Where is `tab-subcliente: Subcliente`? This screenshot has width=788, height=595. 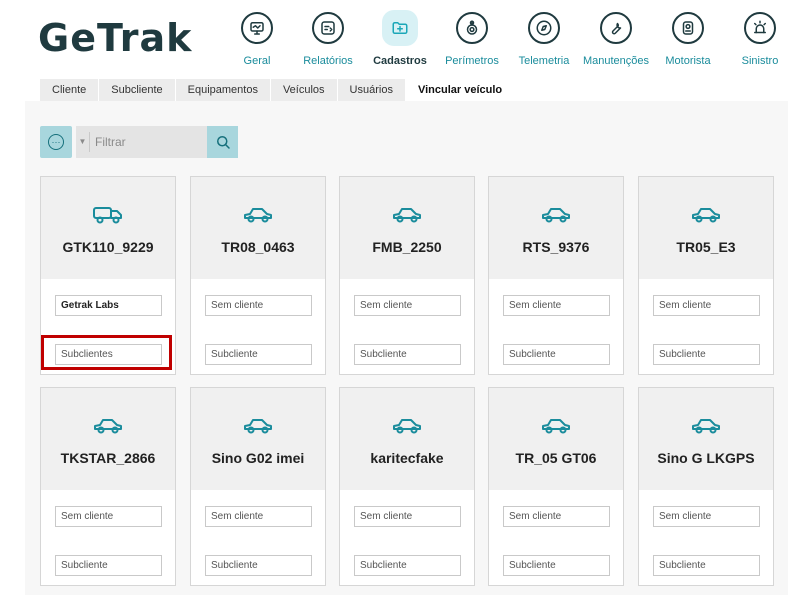
tab-subcliente: Subcliente is located at coordinates (137, 90).